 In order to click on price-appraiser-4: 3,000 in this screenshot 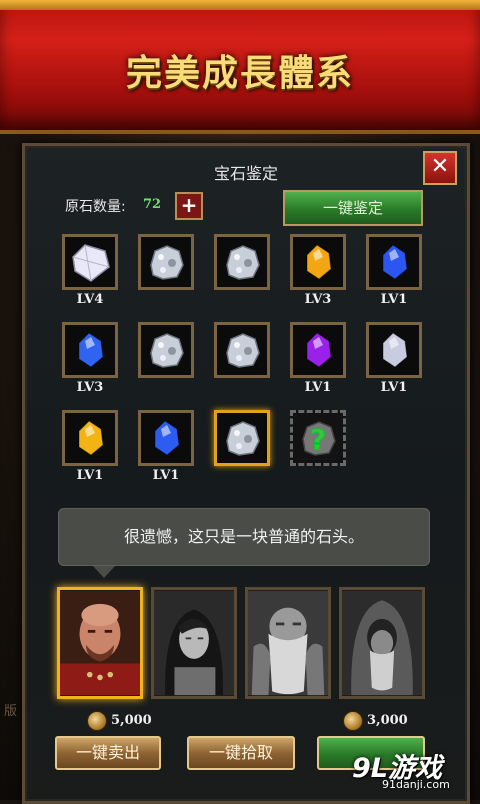, I will do `click(387, 720)`.